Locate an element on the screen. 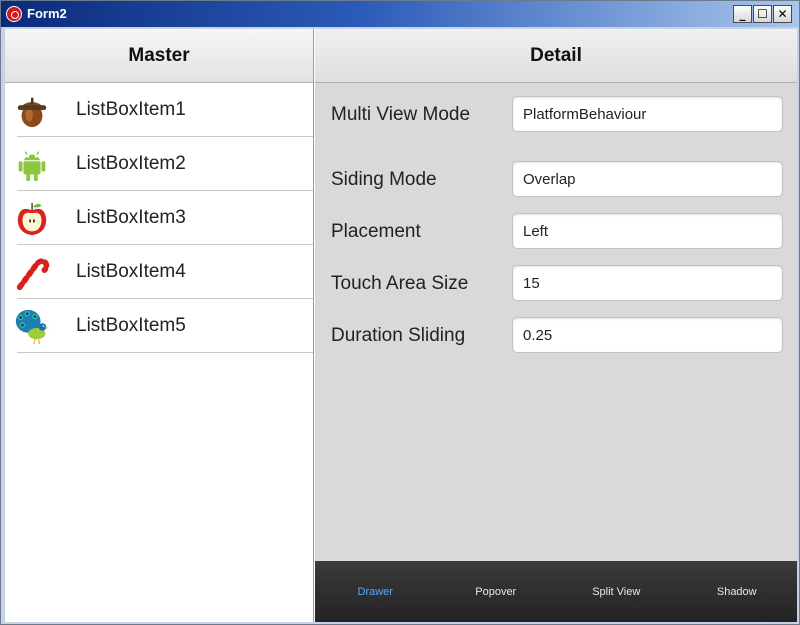 Image resolution: width=800 pixels, height=625 pixels. tab-split-view: Split View is located at coordinates (616, 591).